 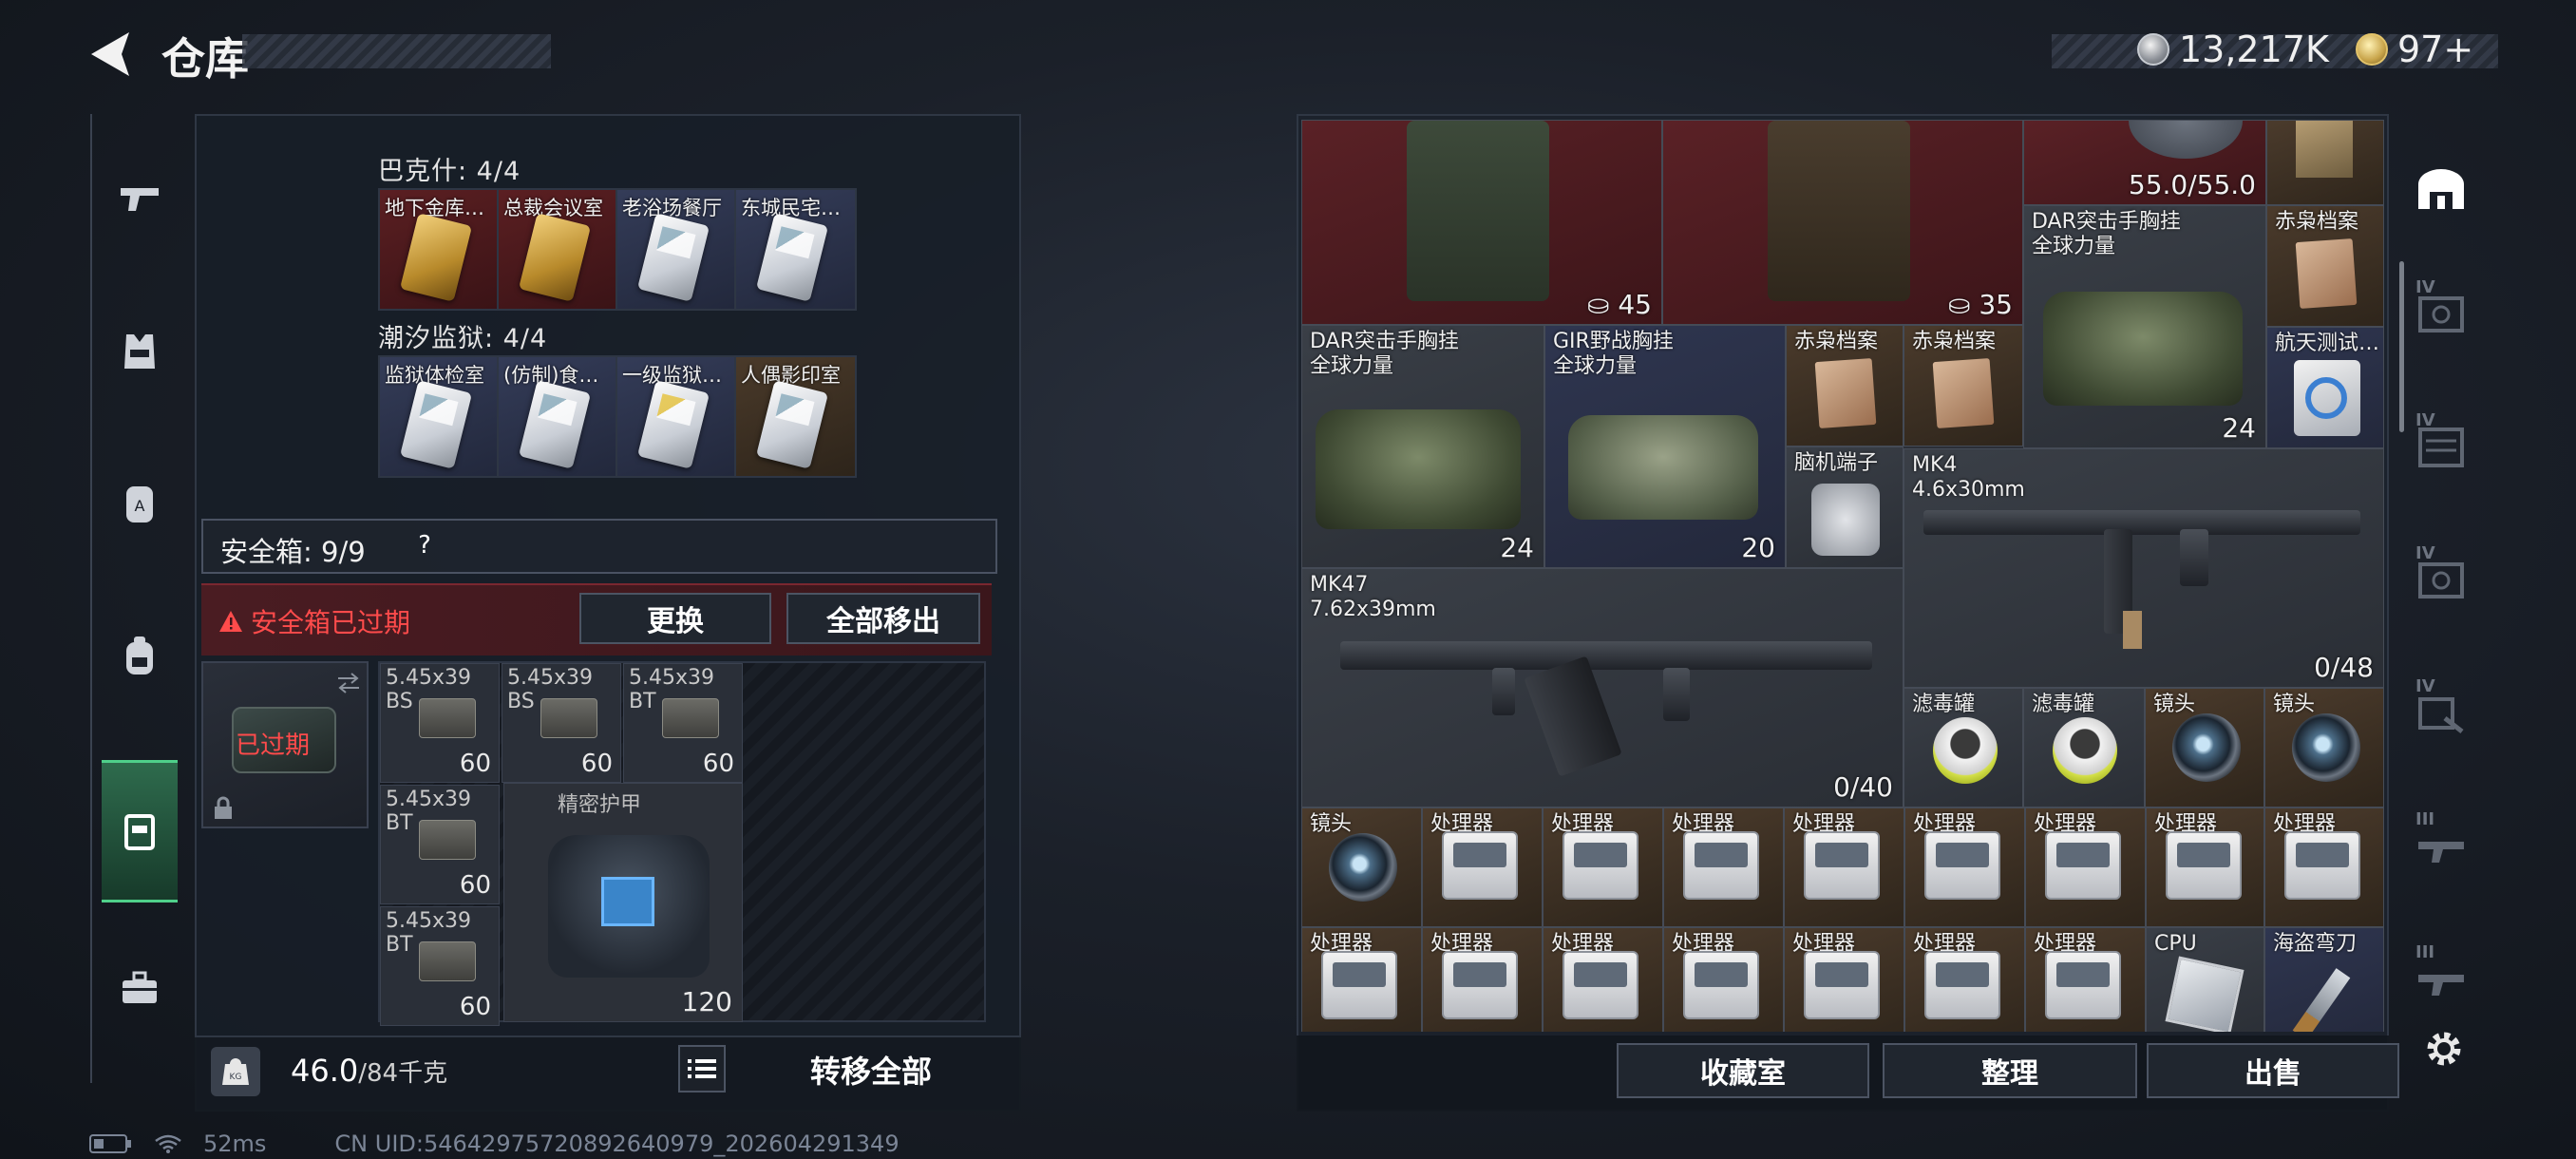 I want to click on nav-weapon, so click(x=140, y=200).